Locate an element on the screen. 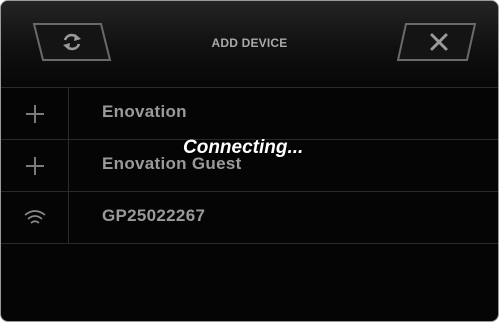  device-name: Enovation is located at coordinates (144, 111).